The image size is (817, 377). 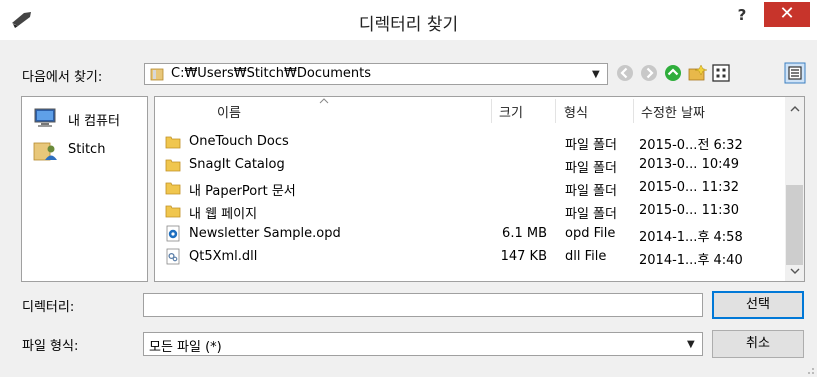 I want to click on detail-view-icon, so click(x=795, y=73).